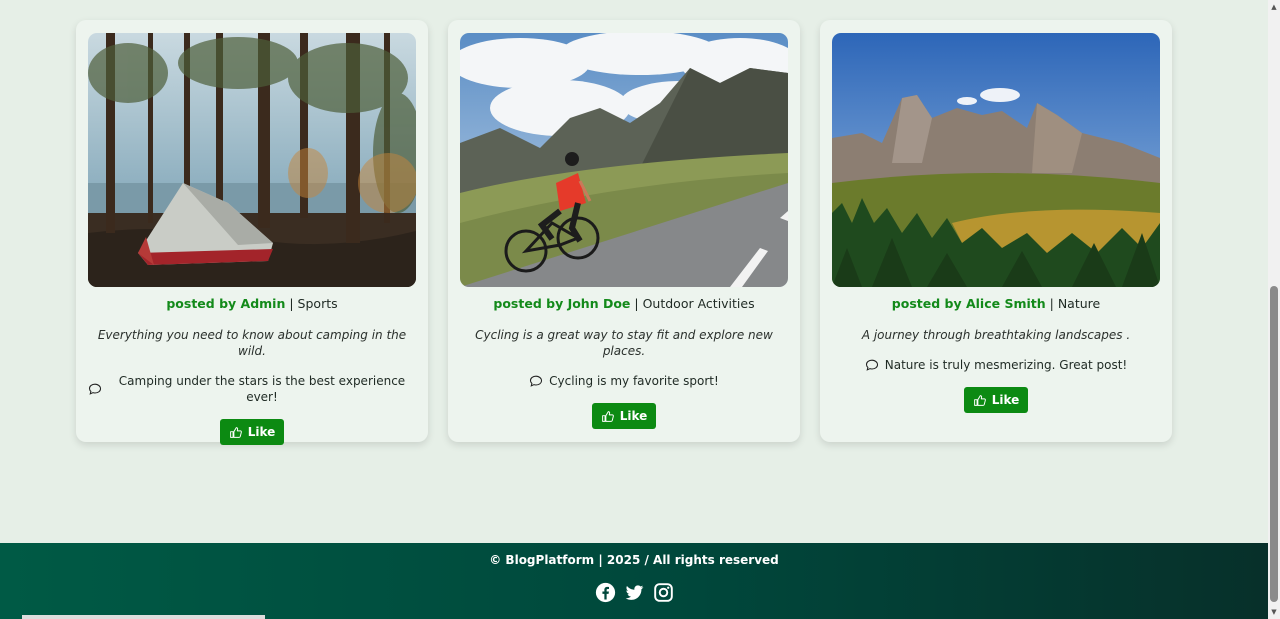  What do you see at coordinates (1079, 303) in the screenshot?
I see `post-category: Nature` at bounding box center [1079, 303].